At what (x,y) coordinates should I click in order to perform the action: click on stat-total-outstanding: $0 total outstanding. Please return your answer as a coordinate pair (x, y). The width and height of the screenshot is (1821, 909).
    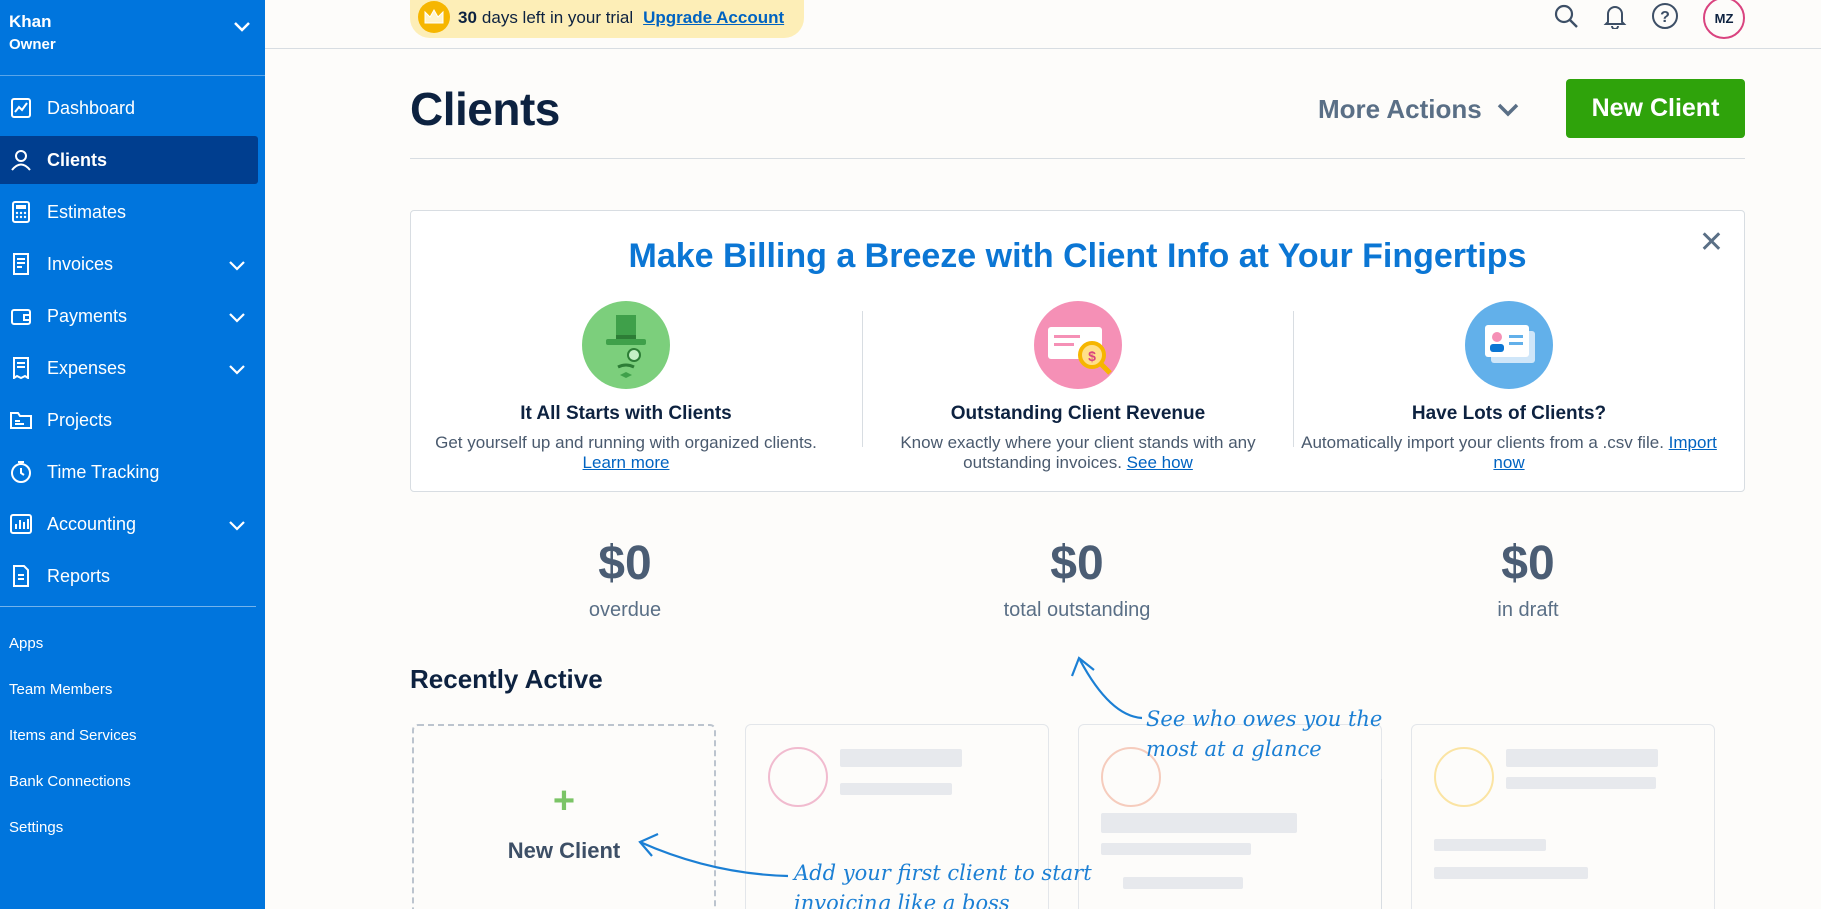
    Looking at the image, I should click on (1077, 579).